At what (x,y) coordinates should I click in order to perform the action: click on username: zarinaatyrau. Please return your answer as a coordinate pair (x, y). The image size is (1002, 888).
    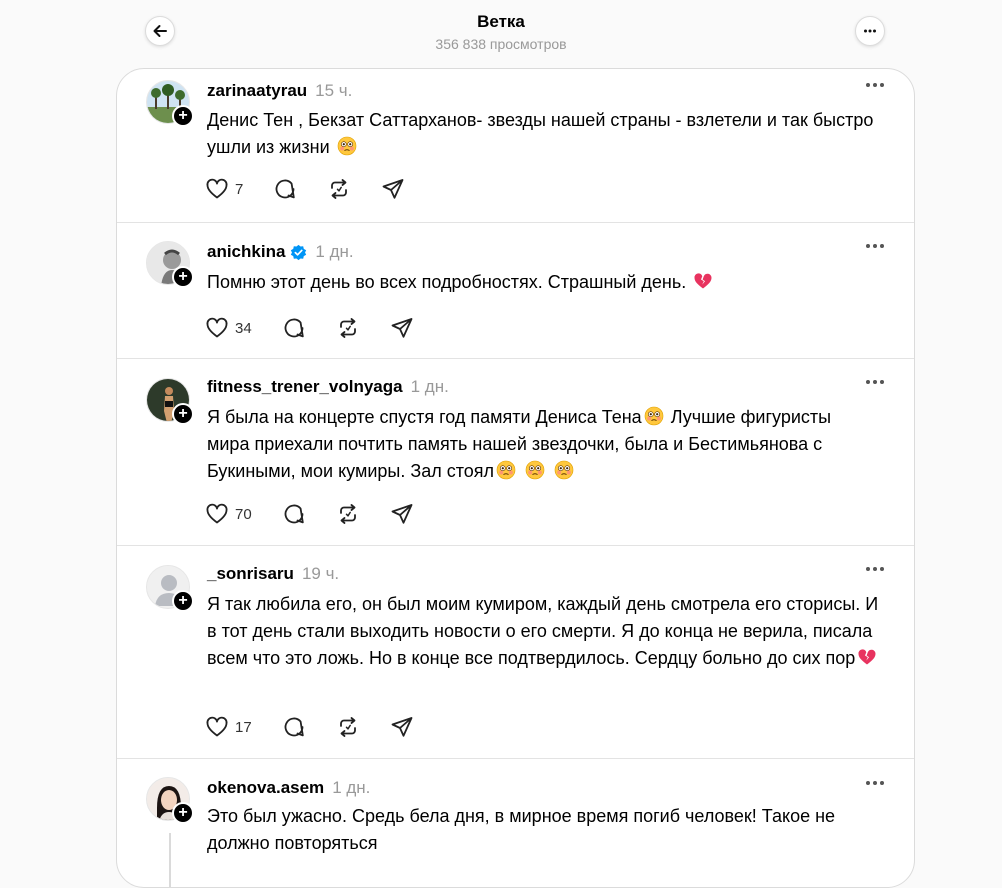
    Looking at the image, I should click on (257, 91).